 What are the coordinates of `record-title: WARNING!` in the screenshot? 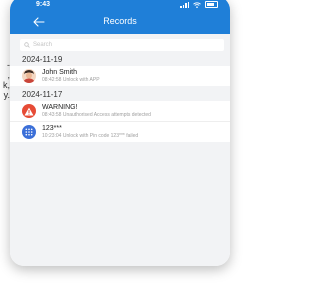 It's located at (60, 107).